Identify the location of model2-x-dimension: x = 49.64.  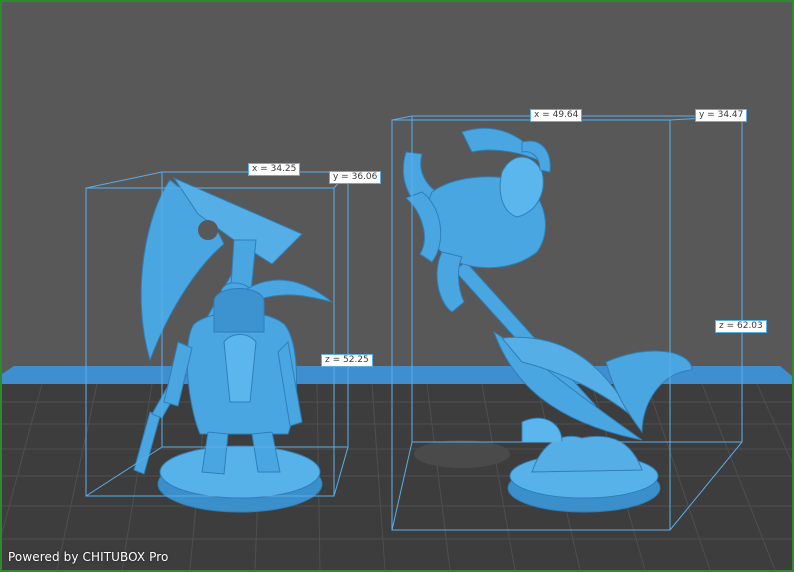
(556, 115).